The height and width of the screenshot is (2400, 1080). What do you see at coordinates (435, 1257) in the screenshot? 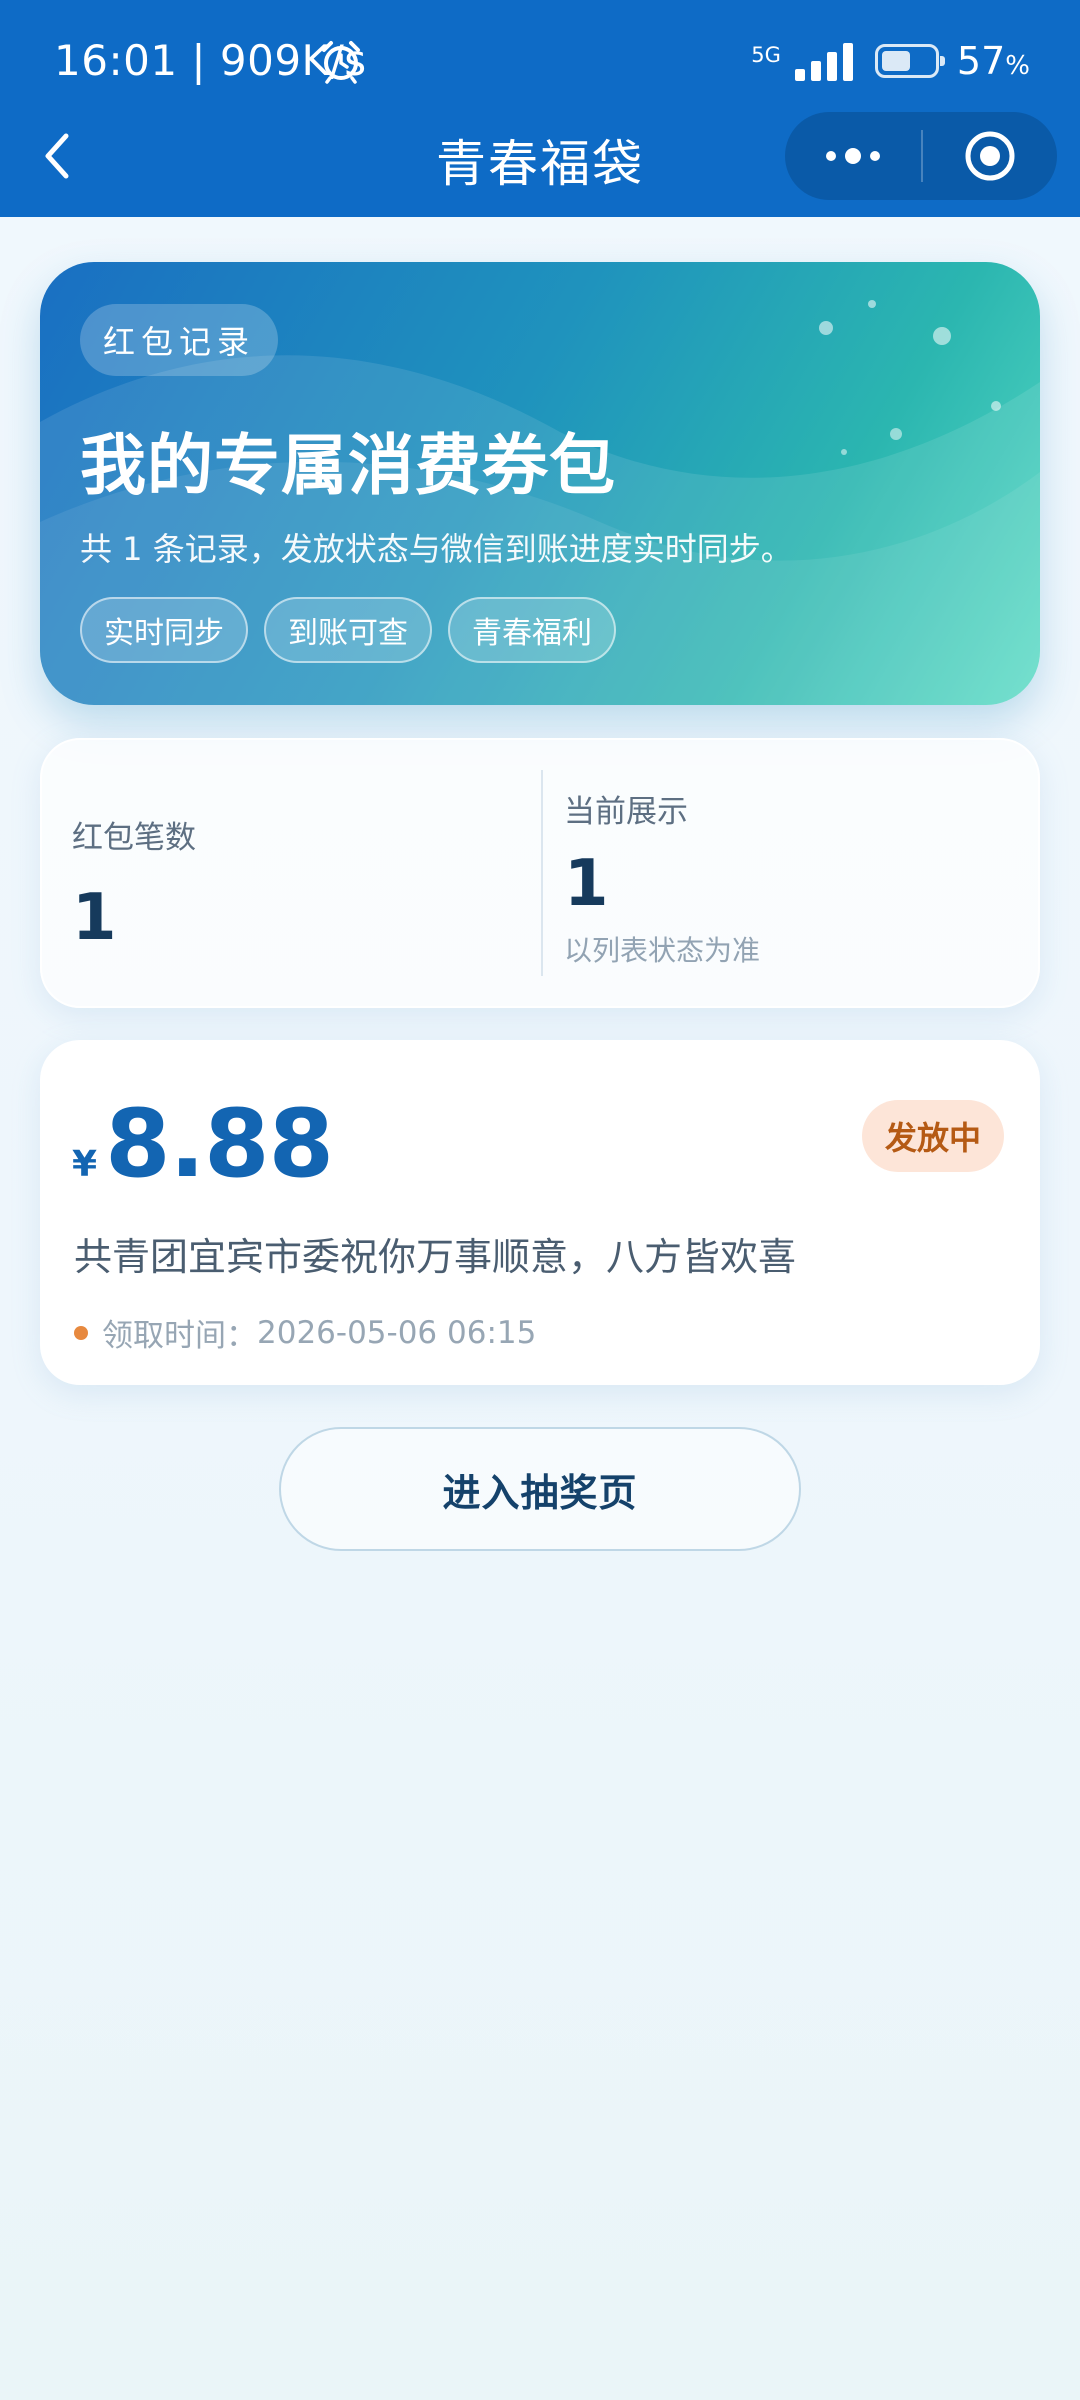
I see `packet-blessing: 共青团宜宾市委祝你万事顺意，八方皆欢喜` at bounding box center [435, 1257].